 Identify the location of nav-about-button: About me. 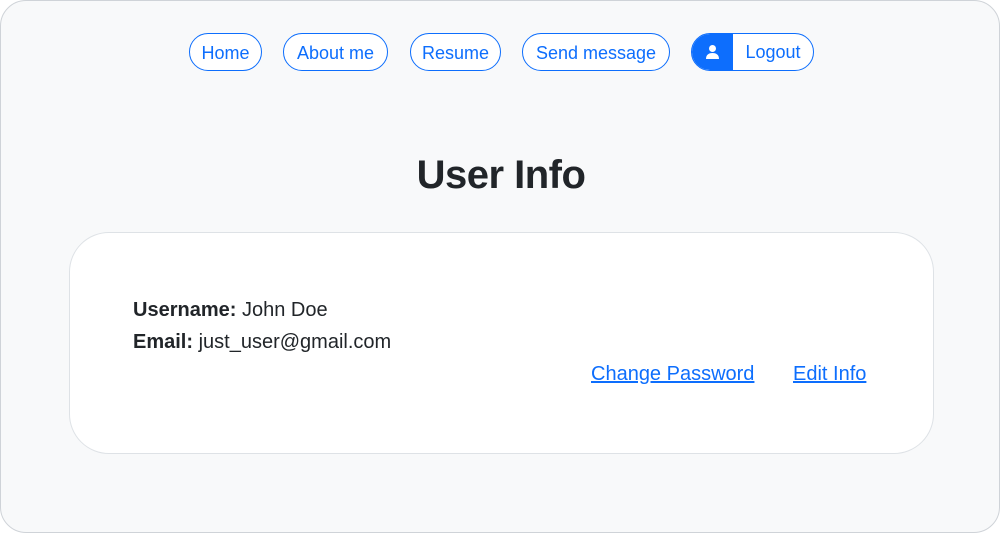
(335, 52).